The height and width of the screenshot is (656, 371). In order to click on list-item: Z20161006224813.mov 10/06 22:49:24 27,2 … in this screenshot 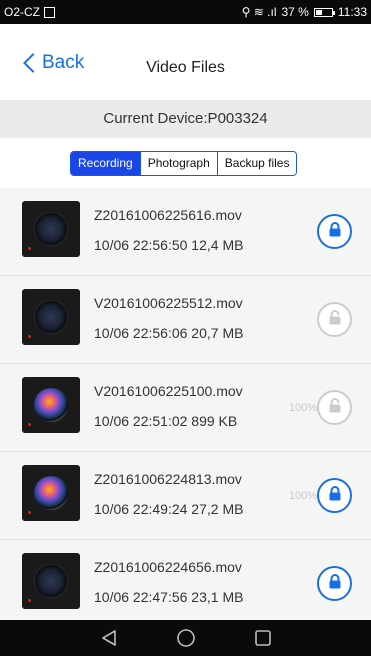, I will do `click(185, 496)`.